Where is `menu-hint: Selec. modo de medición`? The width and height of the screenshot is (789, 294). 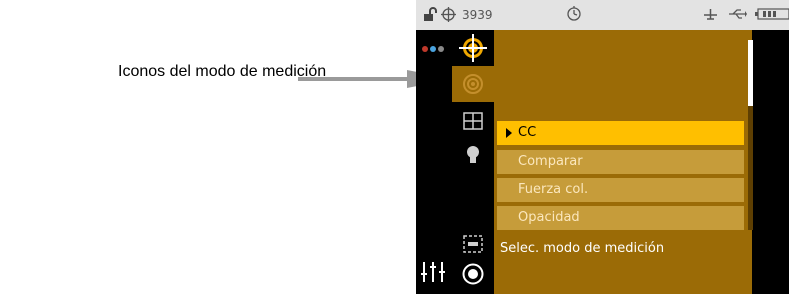
menu-hint: Selec. modo de medición is located at coordinates (582, 248).